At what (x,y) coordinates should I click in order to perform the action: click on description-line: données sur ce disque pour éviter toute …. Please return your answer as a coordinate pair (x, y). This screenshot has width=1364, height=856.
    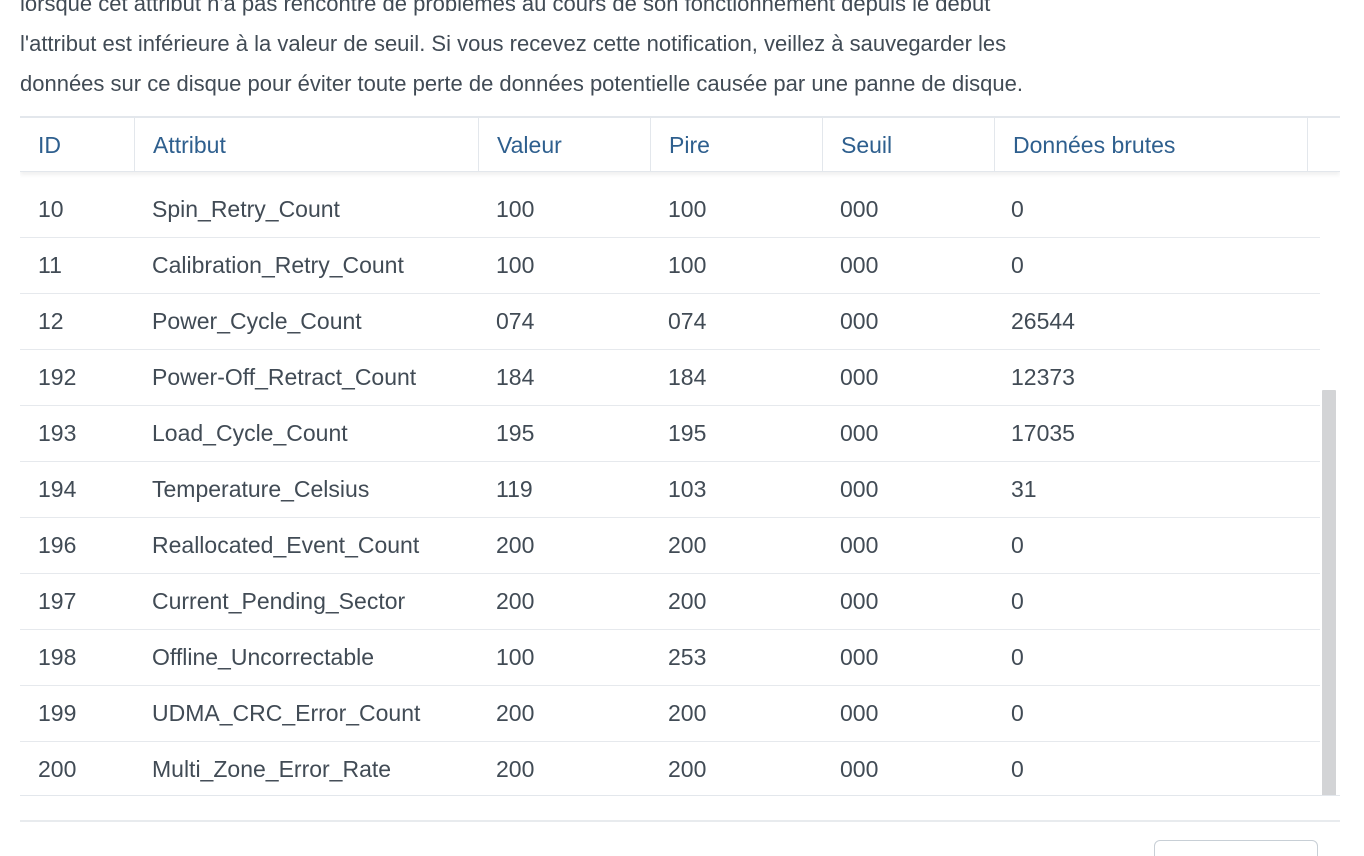
    Looking at the image, I should click on (521, 83).